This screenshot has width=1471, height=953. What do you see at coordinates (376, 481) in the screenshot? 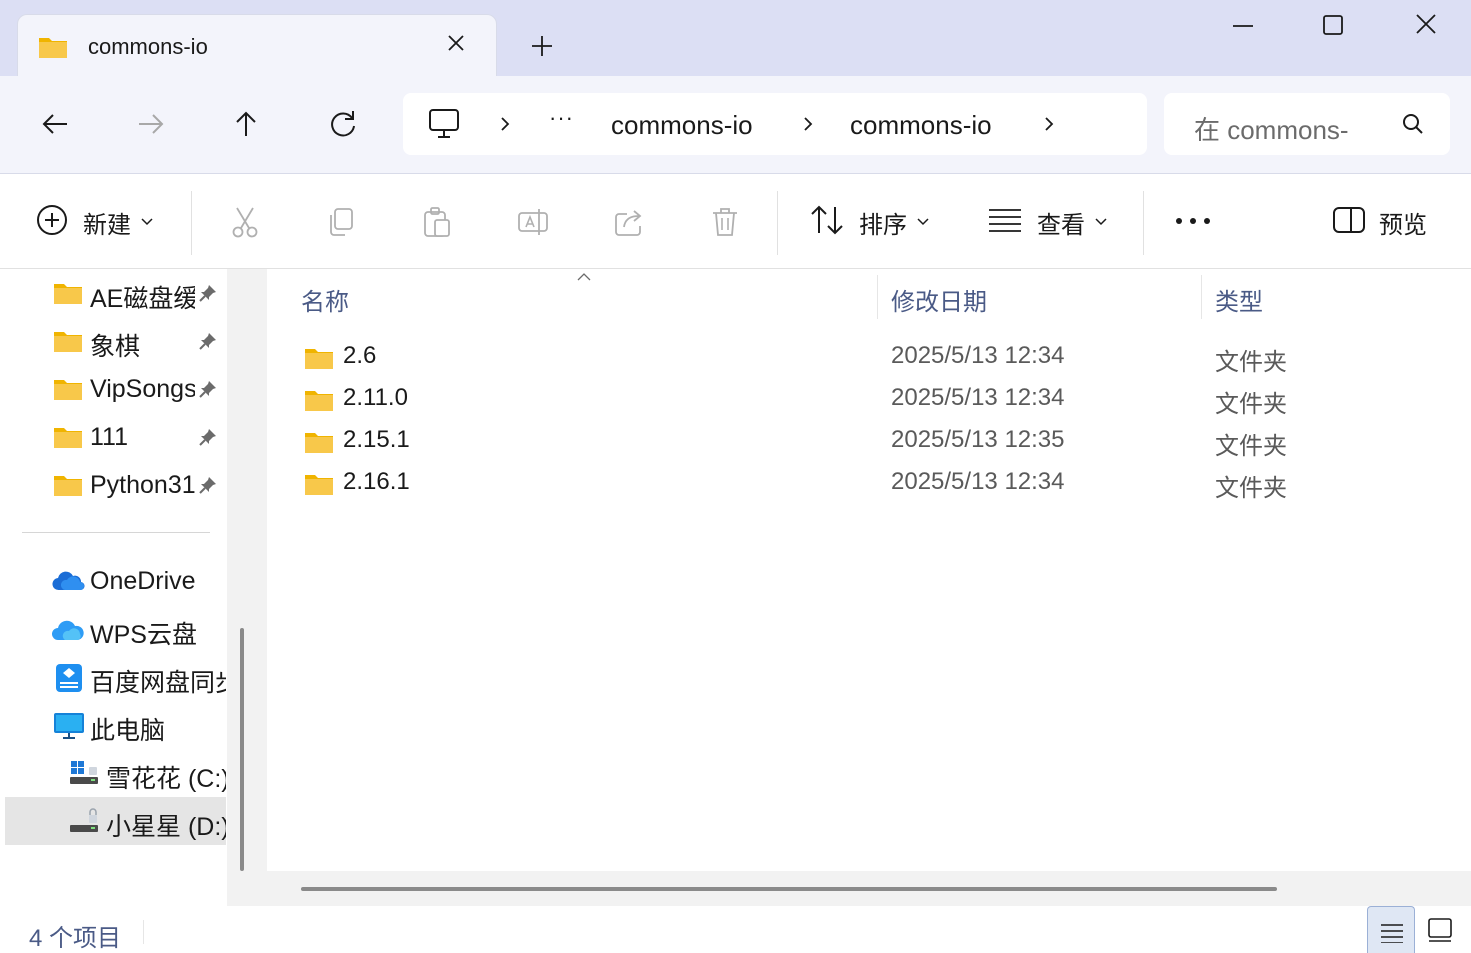
I see `file-name: 2.16.1` at bounding box center [376, 481].